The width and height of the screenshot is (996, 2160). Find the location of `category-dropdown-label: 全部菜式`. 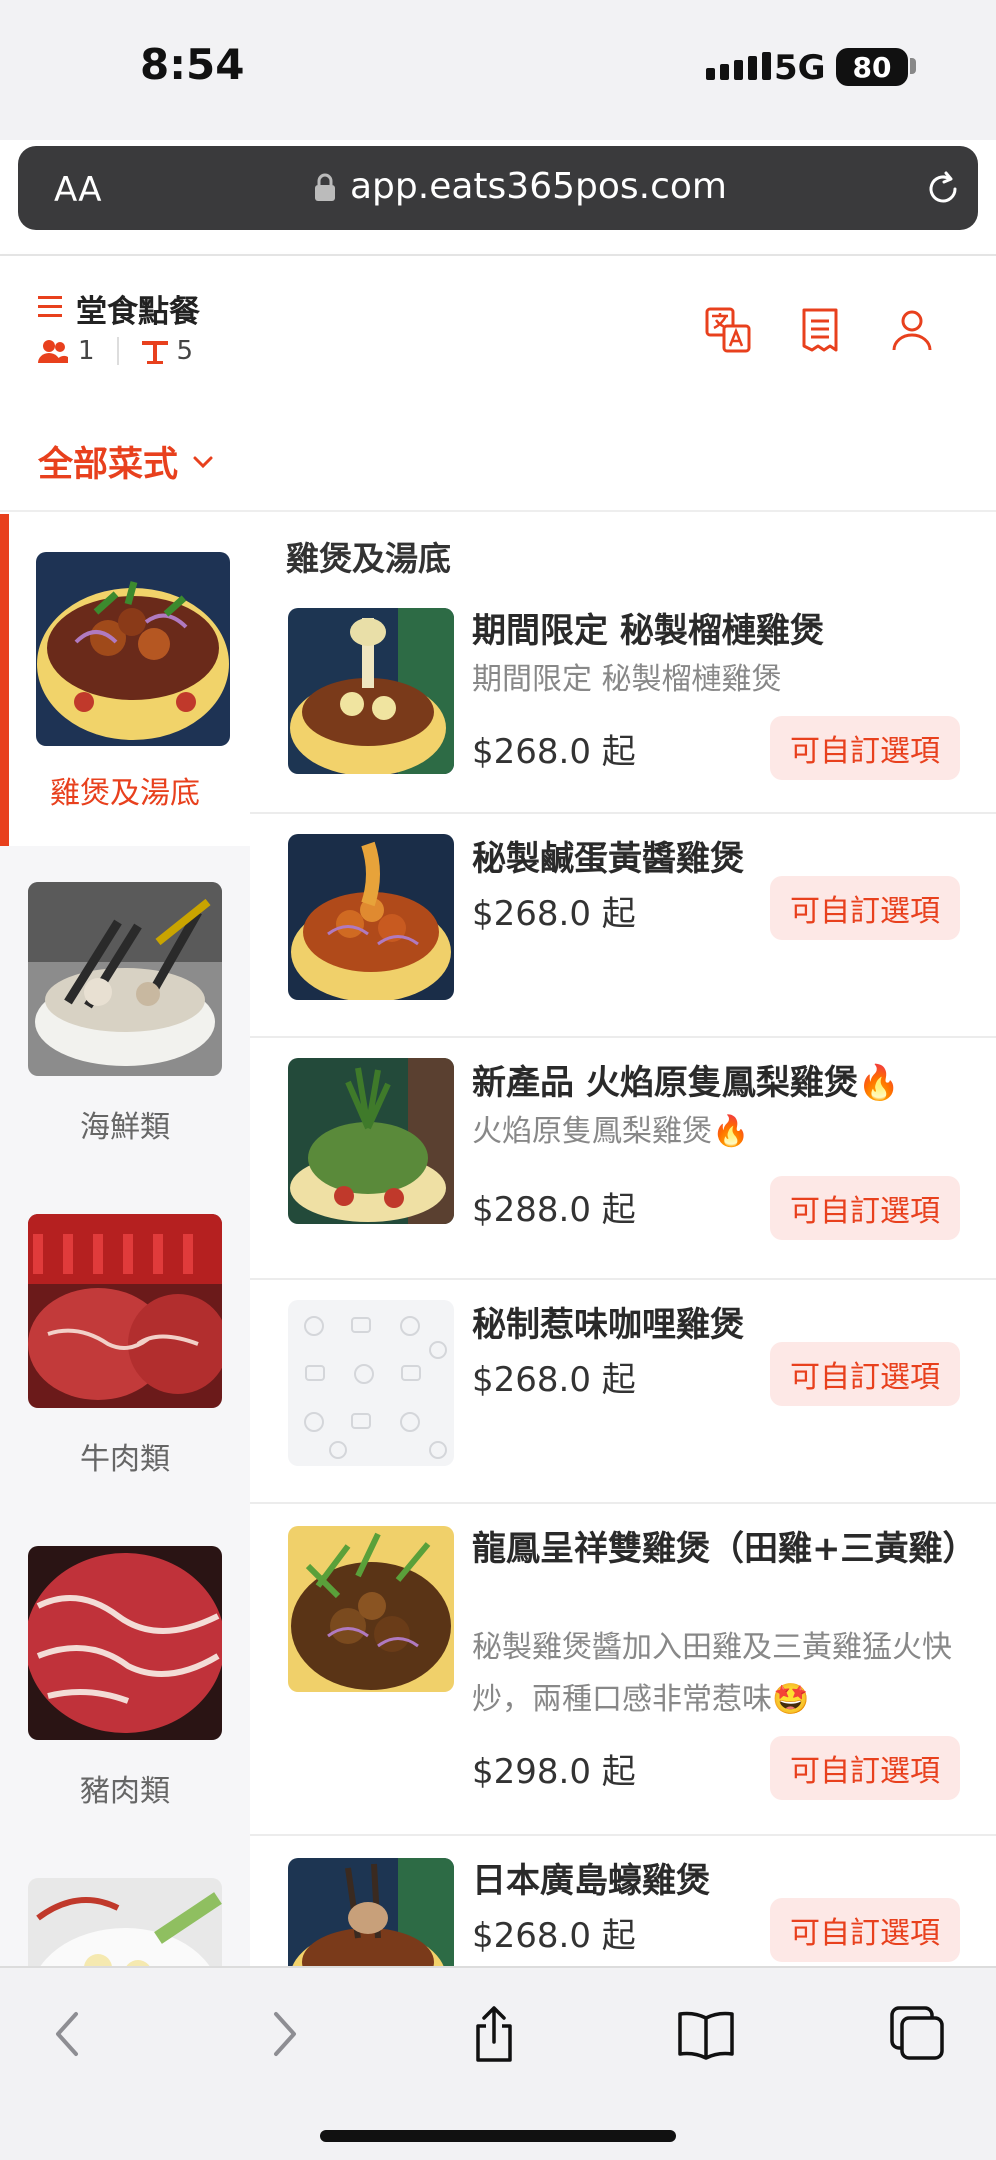

category-dropdown-label: 全部菜式 is located at coordinates (108, 465).